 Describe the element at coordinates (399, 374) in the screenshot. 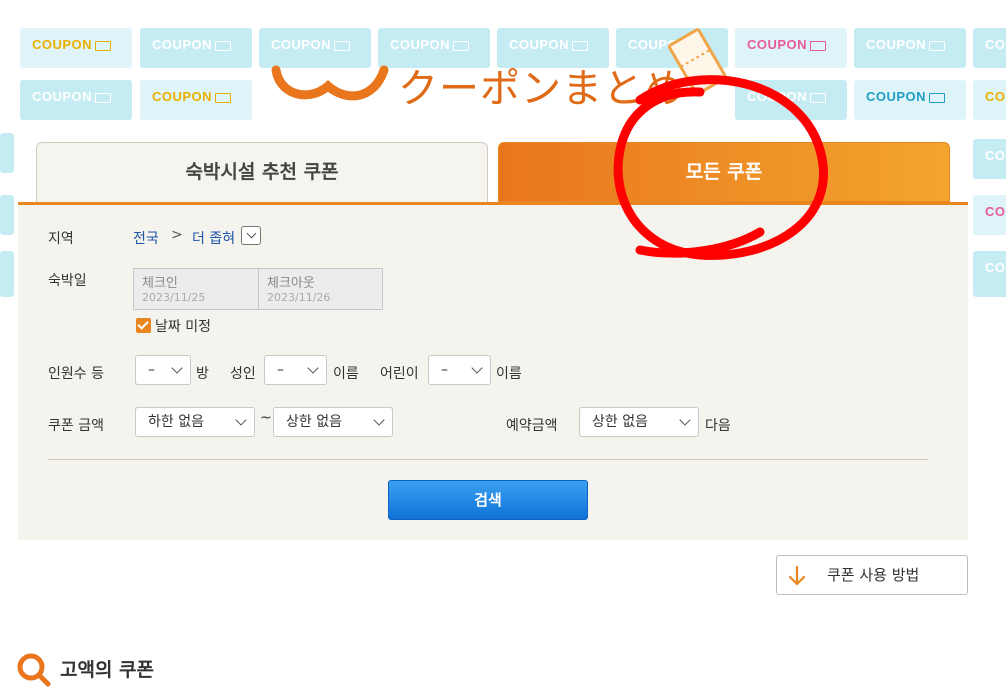

I see `children-label: 어린이` at that location.